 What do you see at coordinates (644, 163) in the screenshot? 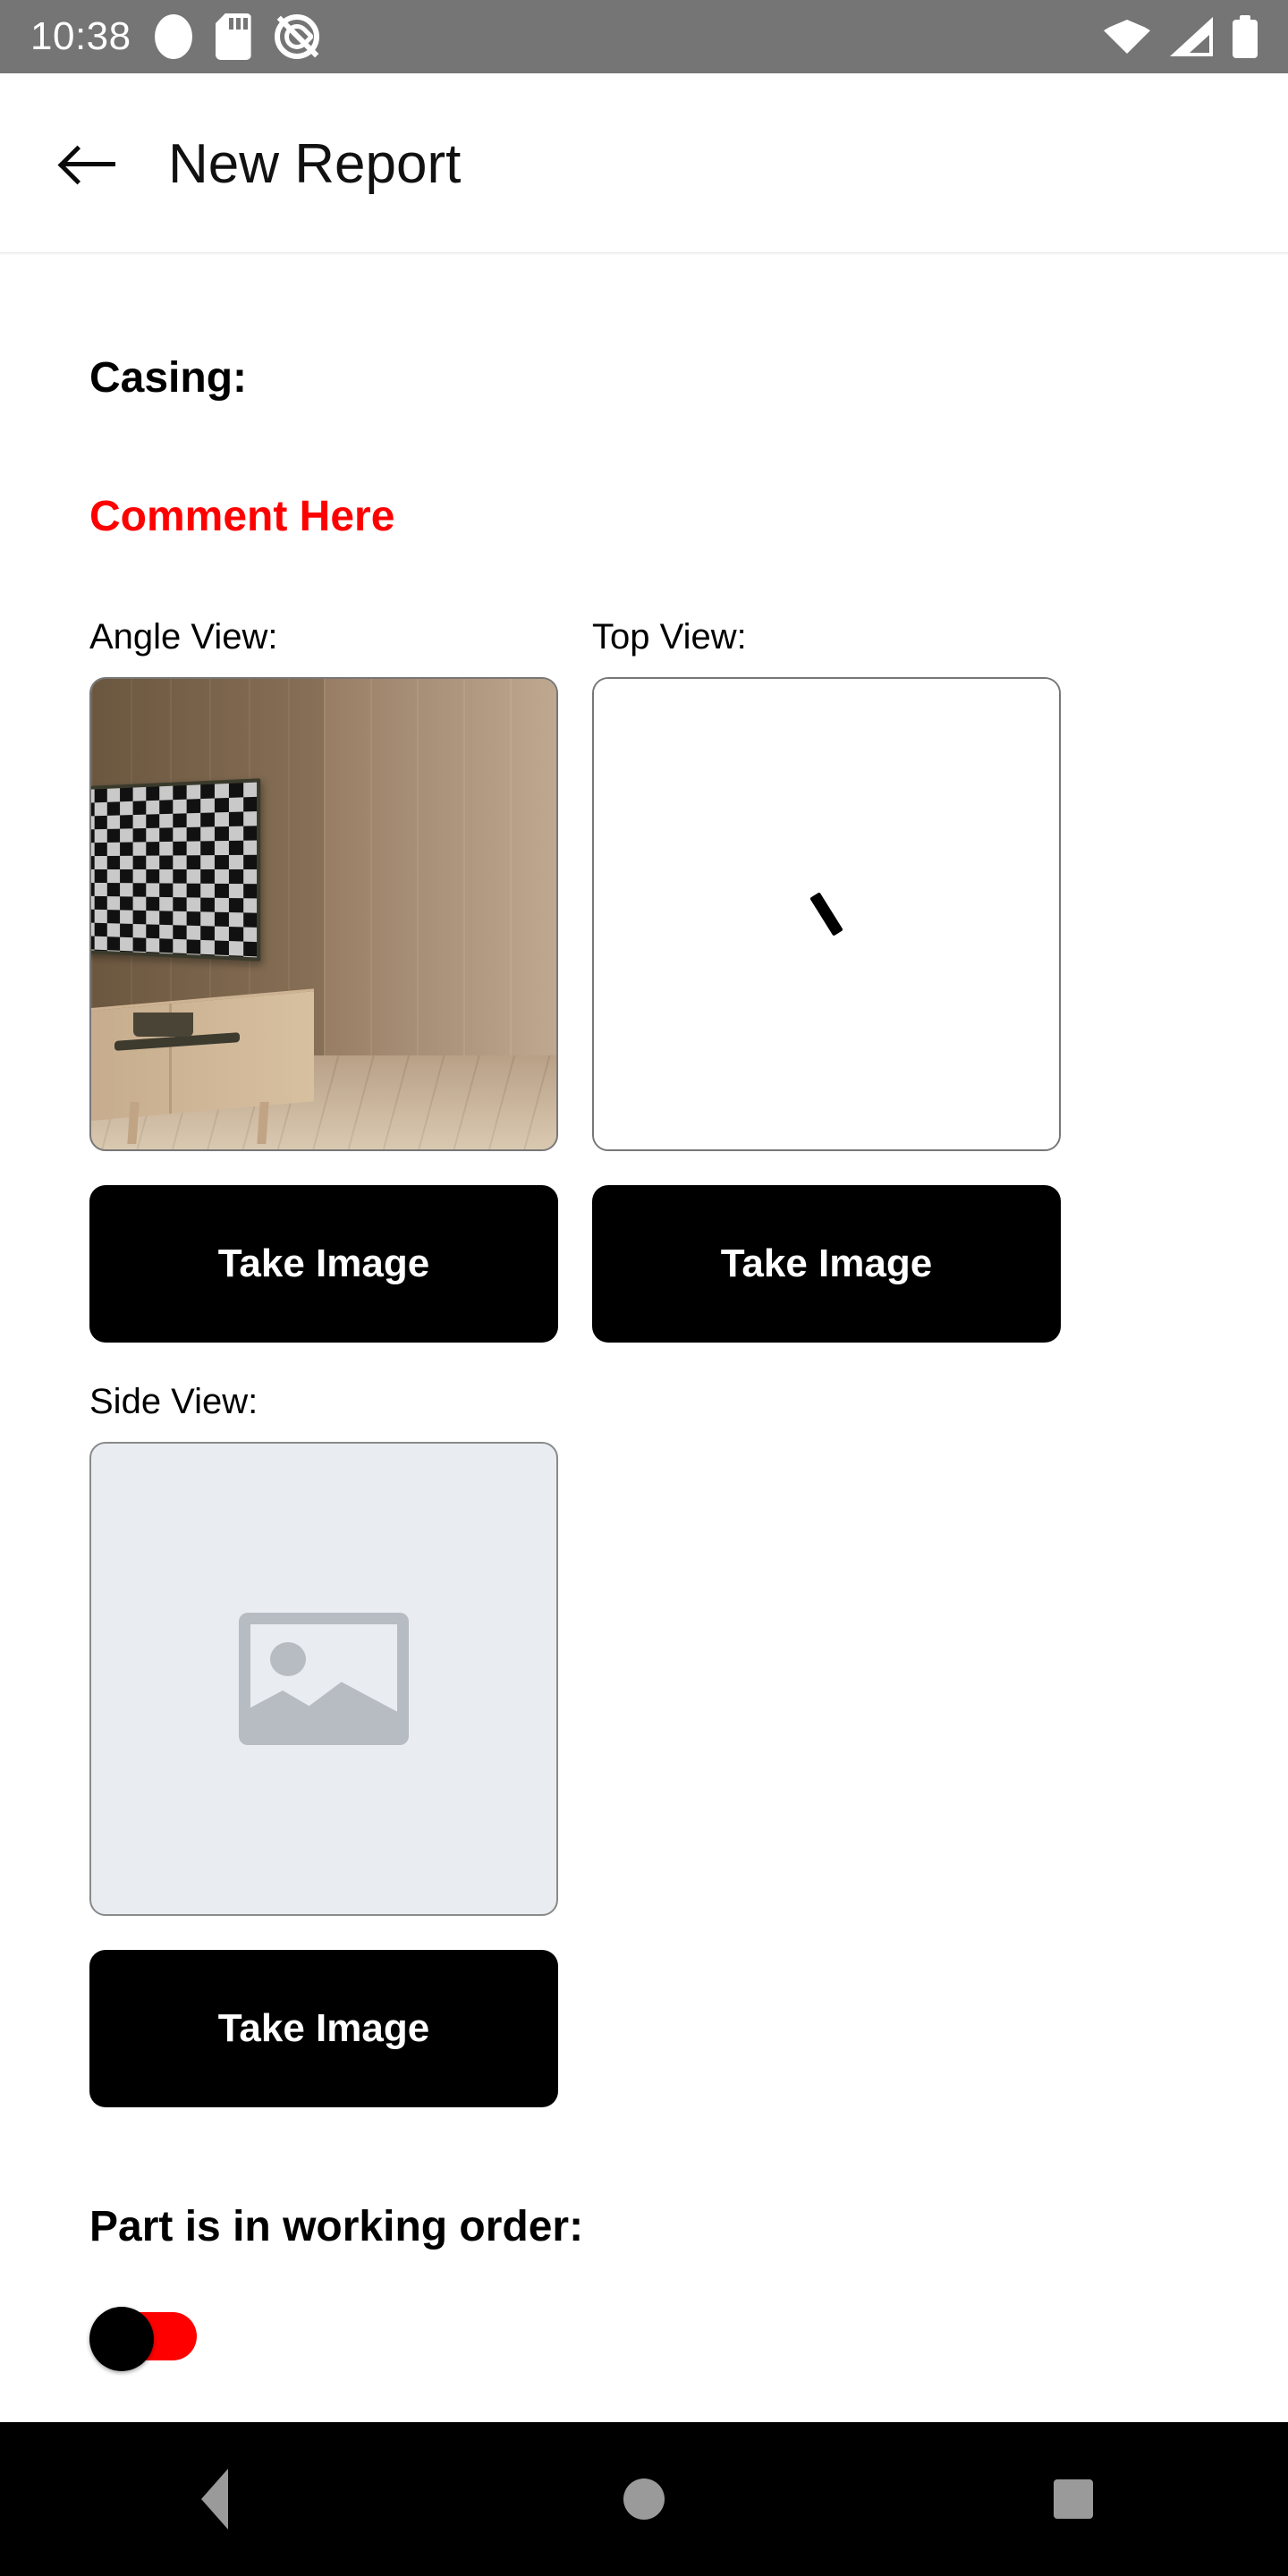
I see `app-bar: New Report` at bounding box center [644, 163].